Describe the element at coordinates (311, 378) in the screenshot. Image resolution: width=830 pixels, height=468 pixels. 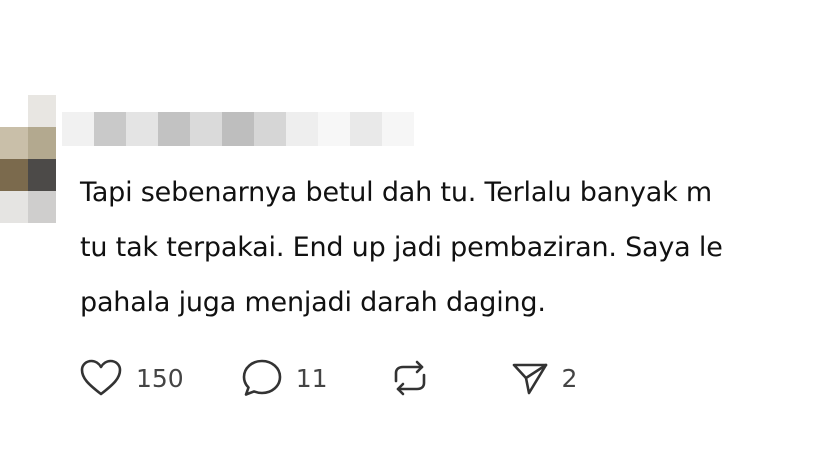
I see `reply-count: 11` at that location.